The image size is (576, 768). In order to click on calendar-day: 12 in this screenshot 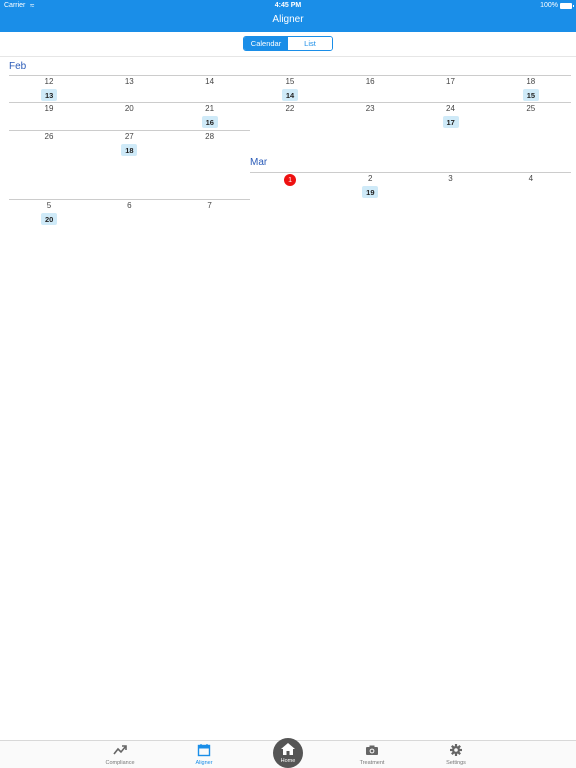, I will do `click(49, 81)`.